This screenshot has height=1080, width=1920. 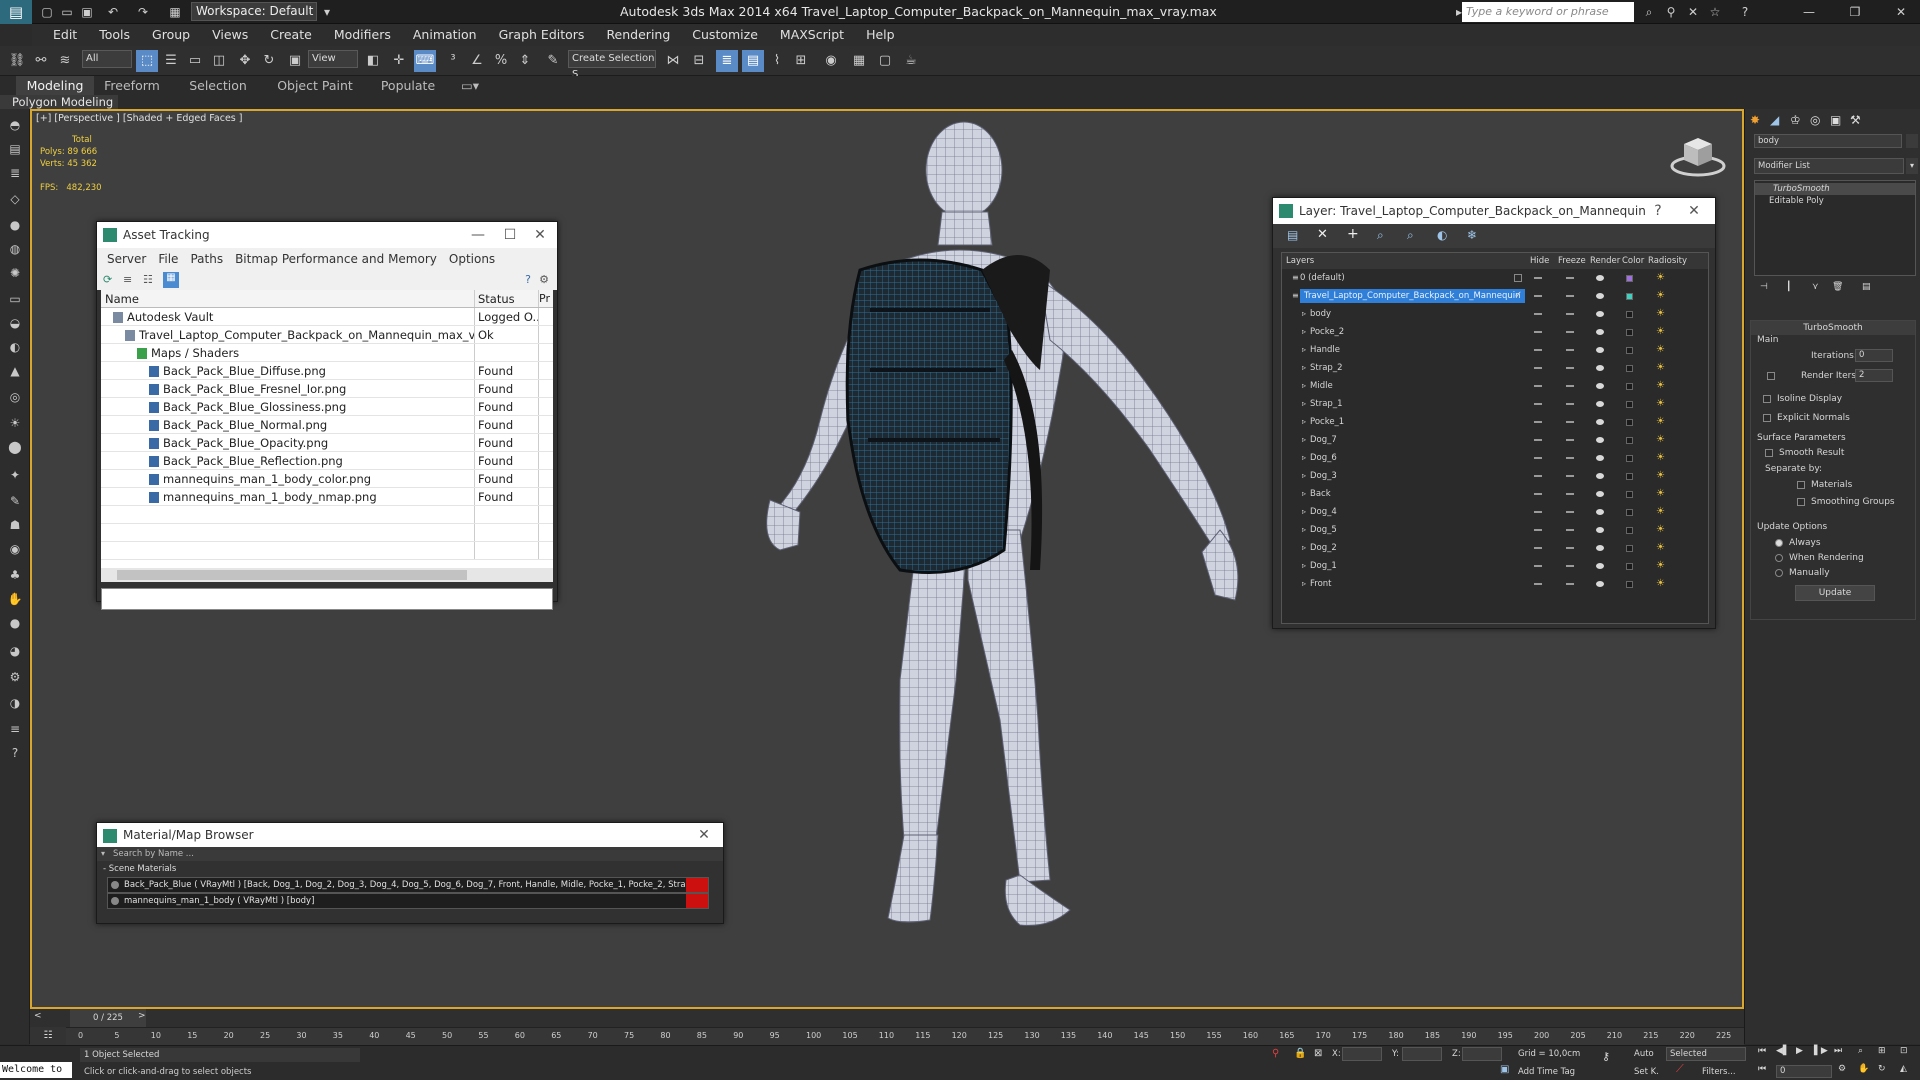 What do you see at coordinates (727, 61) in the screenshot?
I see `layer-manager-icon: ≣` at bounding box center [727, 61].